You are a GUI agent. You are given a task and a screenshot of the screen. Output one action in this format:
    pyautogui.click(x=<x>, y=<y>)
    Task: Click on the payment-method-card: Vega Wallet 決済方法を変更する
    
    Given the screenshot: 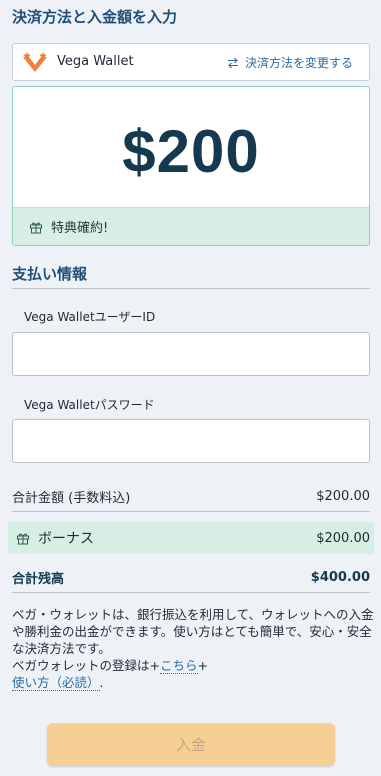 What is the action you would take?
    pyautogui.click(x=191, y=62)
    